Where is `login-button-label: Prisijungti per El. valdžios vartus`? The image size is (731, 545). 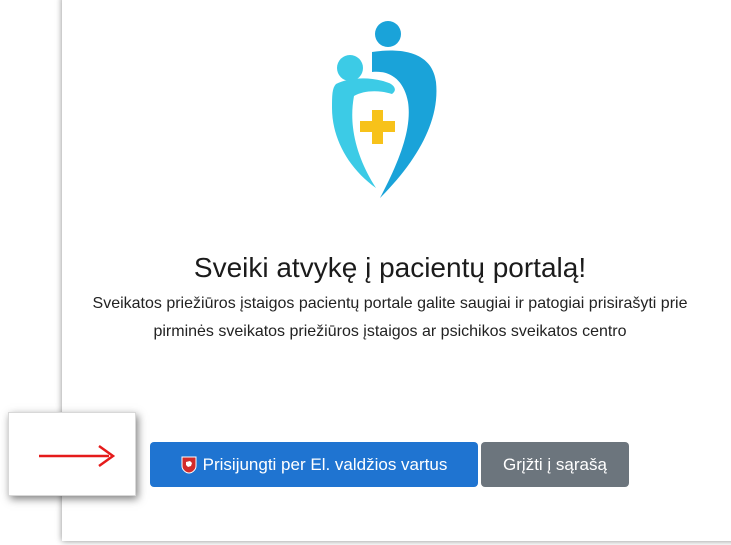 login-button-label: Prisijungti per El. valdžios vartus is located at coordinates (325, 464).